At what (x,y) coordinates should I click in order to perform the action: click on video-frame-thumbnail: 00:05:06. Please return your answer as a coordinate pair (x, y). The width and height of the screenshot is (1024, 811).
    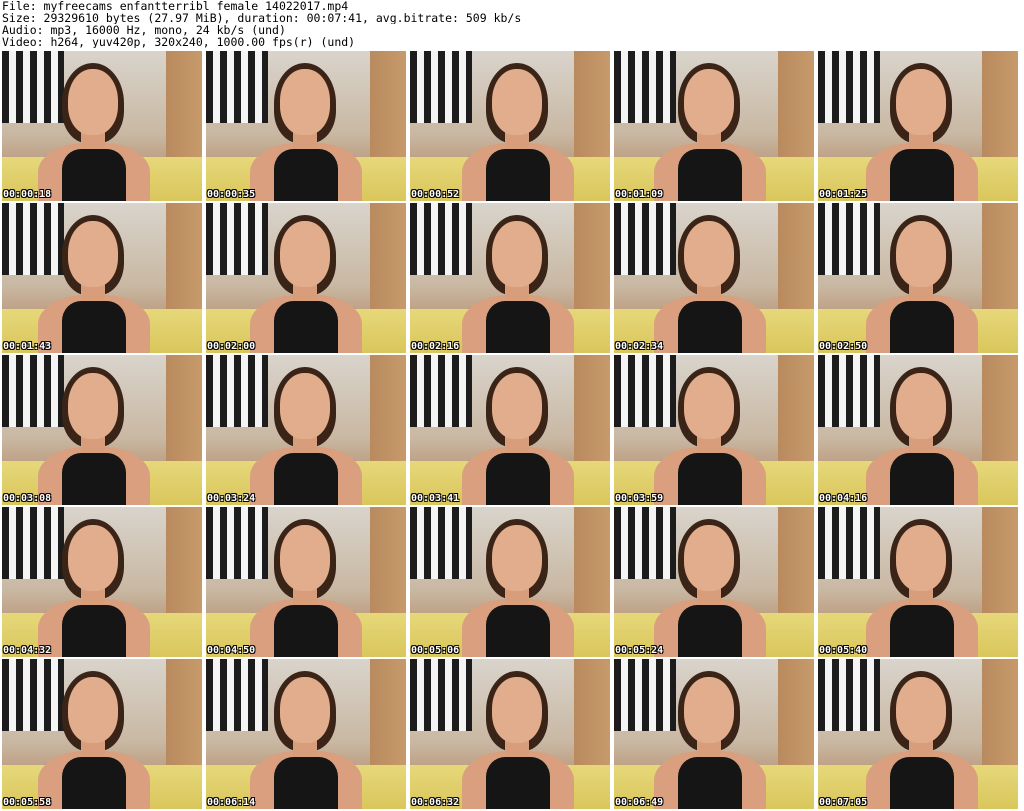
    Looking at the image, I should click on (510, 582).